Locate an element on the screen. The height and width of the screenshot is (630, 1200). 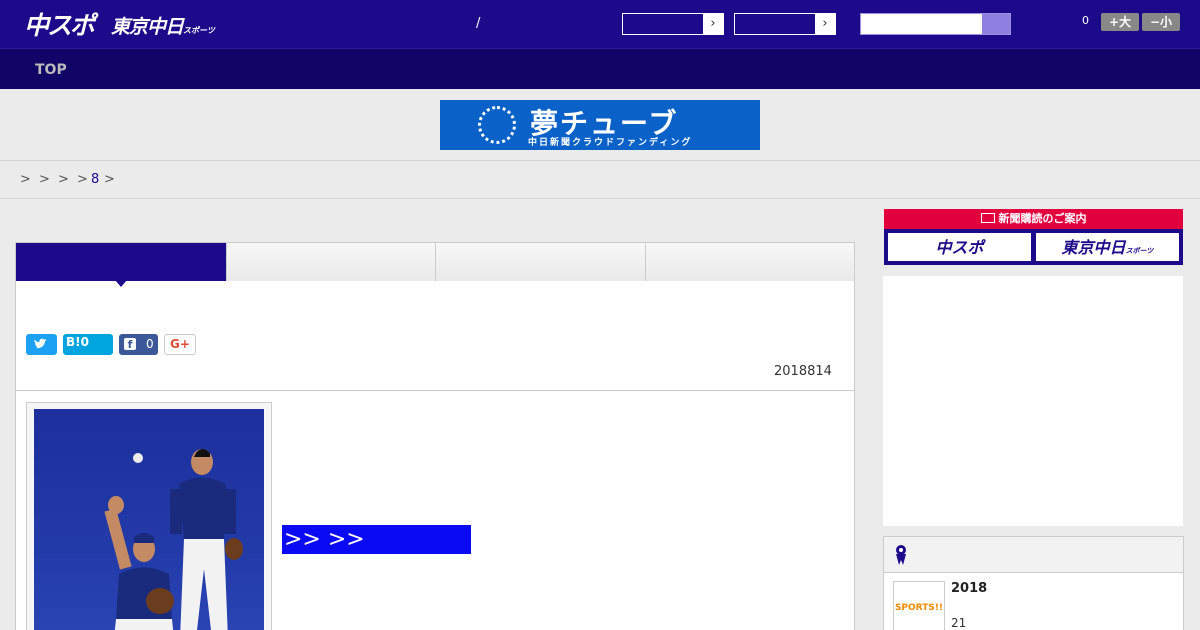
subscription-heading-text: 新聞購読のご案内 is located at coordinates (1042, 218).